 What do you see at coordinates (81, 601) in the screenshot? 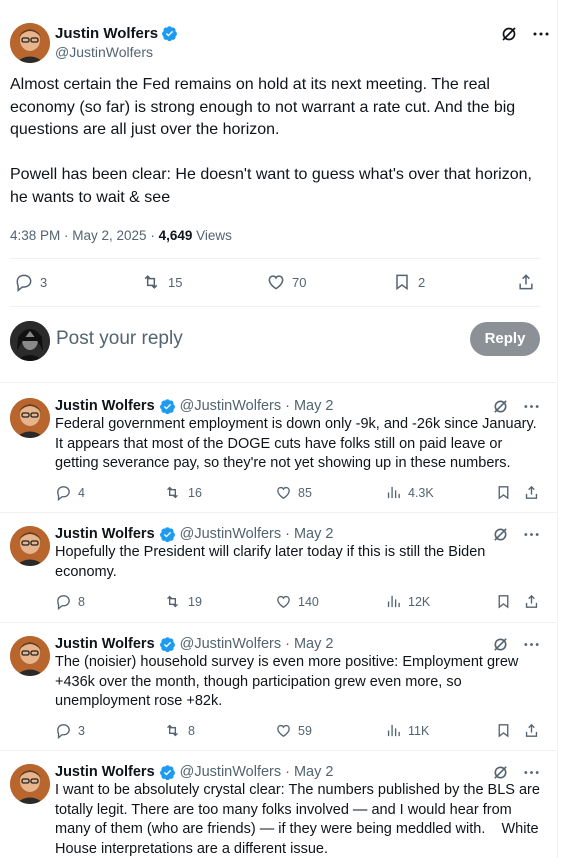
I see `reply-count: 8` at bounding box center [81, 601].